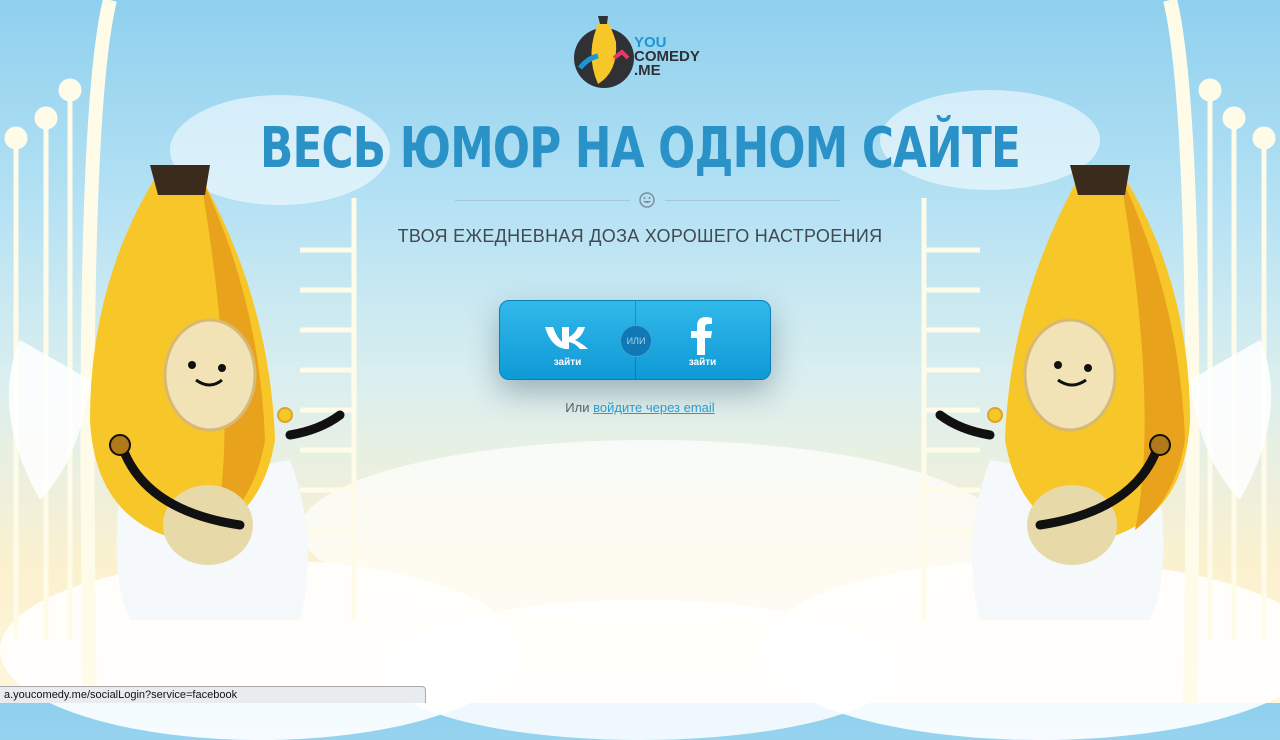 This screenshot has width=1280, height=740. What do you see at coordinates (752, 200) in the screenshot?
I see `divider-right` at bounding box center [752, 200].